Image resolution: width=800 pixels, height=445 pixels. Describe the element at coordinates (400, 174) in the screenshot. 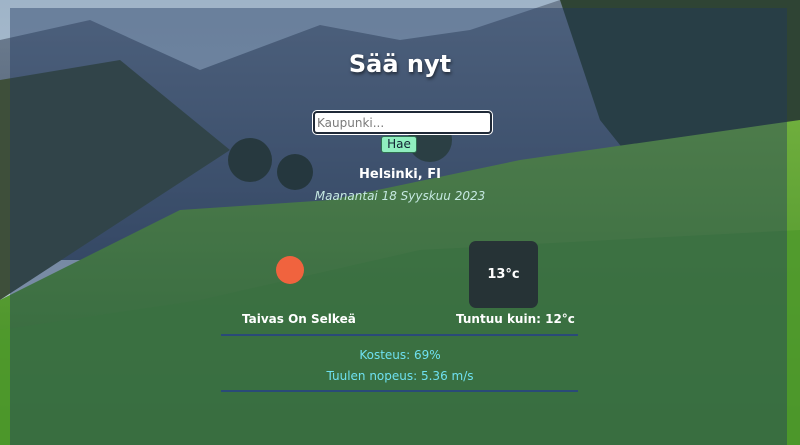

I see `location-city: Helsinki, FI` at that location.